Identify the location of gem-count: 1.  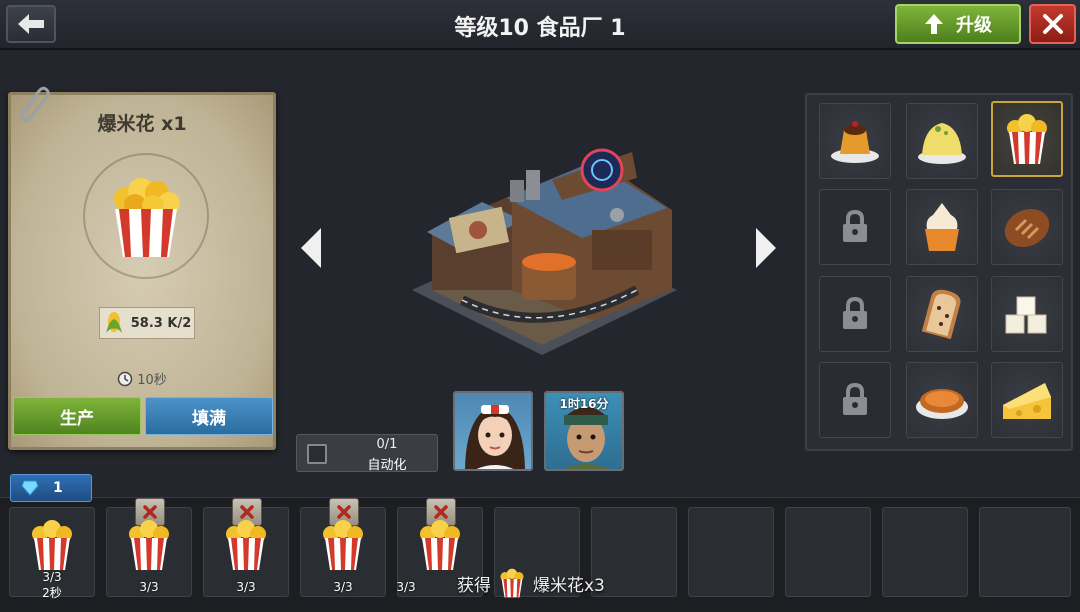
(58, 488).